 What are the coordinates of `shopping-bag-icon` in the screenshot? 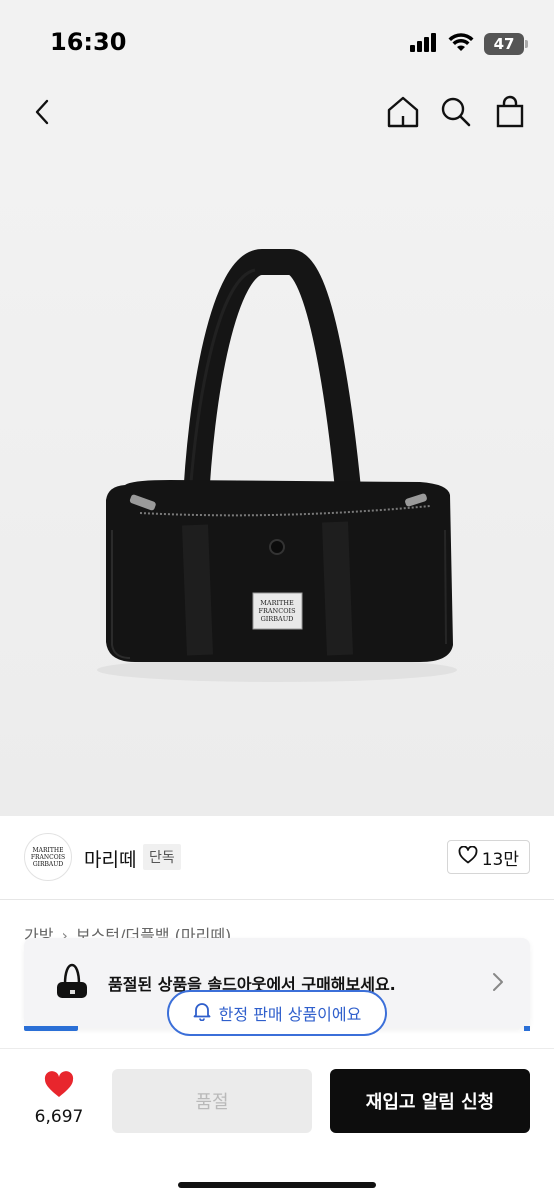 It's located at (510, 114).